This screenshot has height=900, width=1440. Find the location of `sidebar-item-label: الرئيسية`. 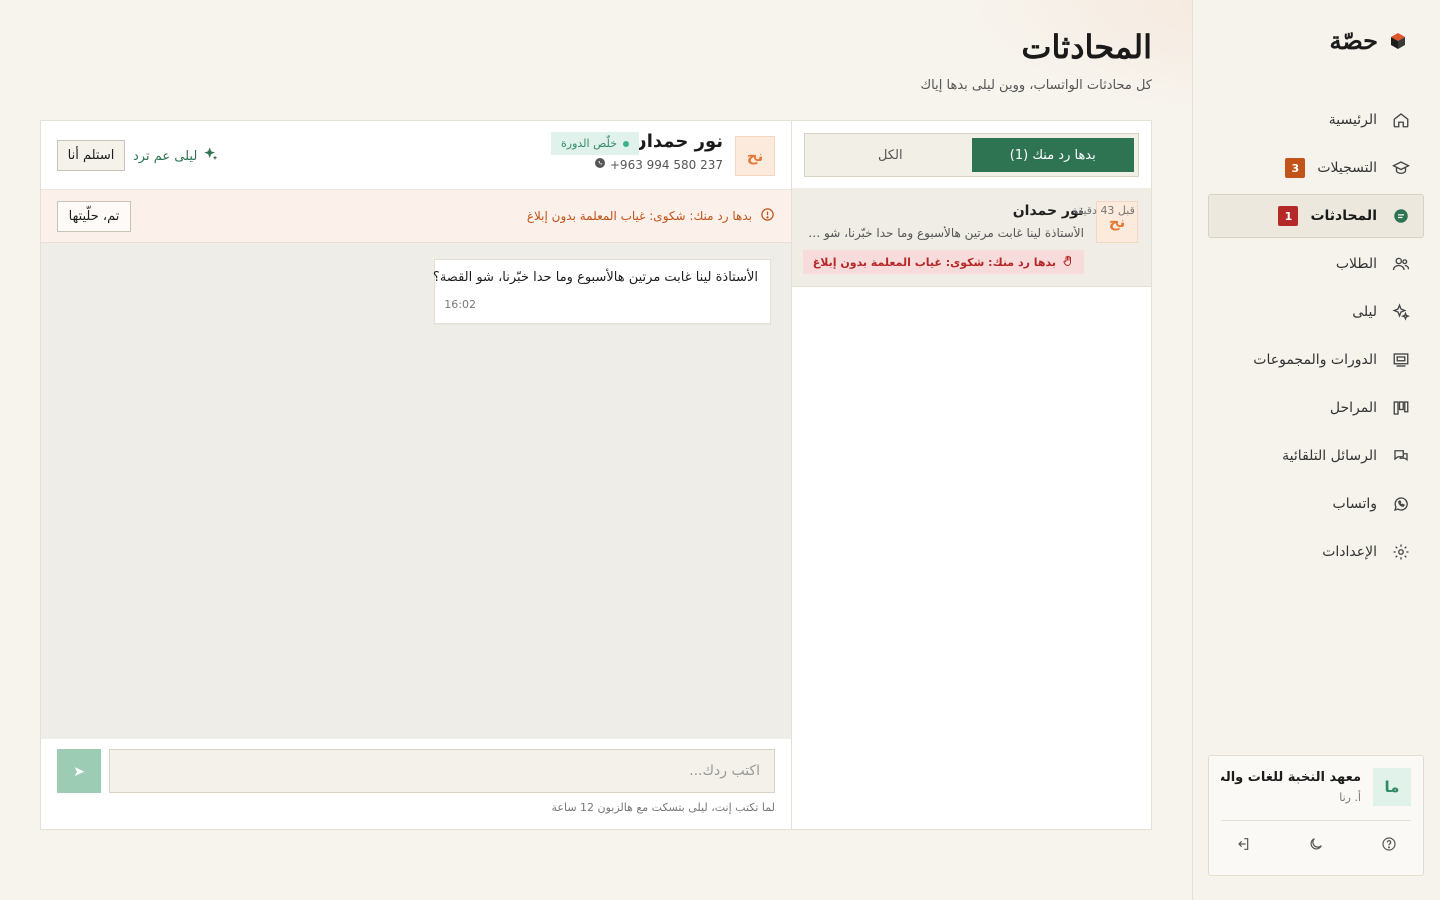

sidebar-item-label: الرئيسية is located at coordinates (1352, 120).